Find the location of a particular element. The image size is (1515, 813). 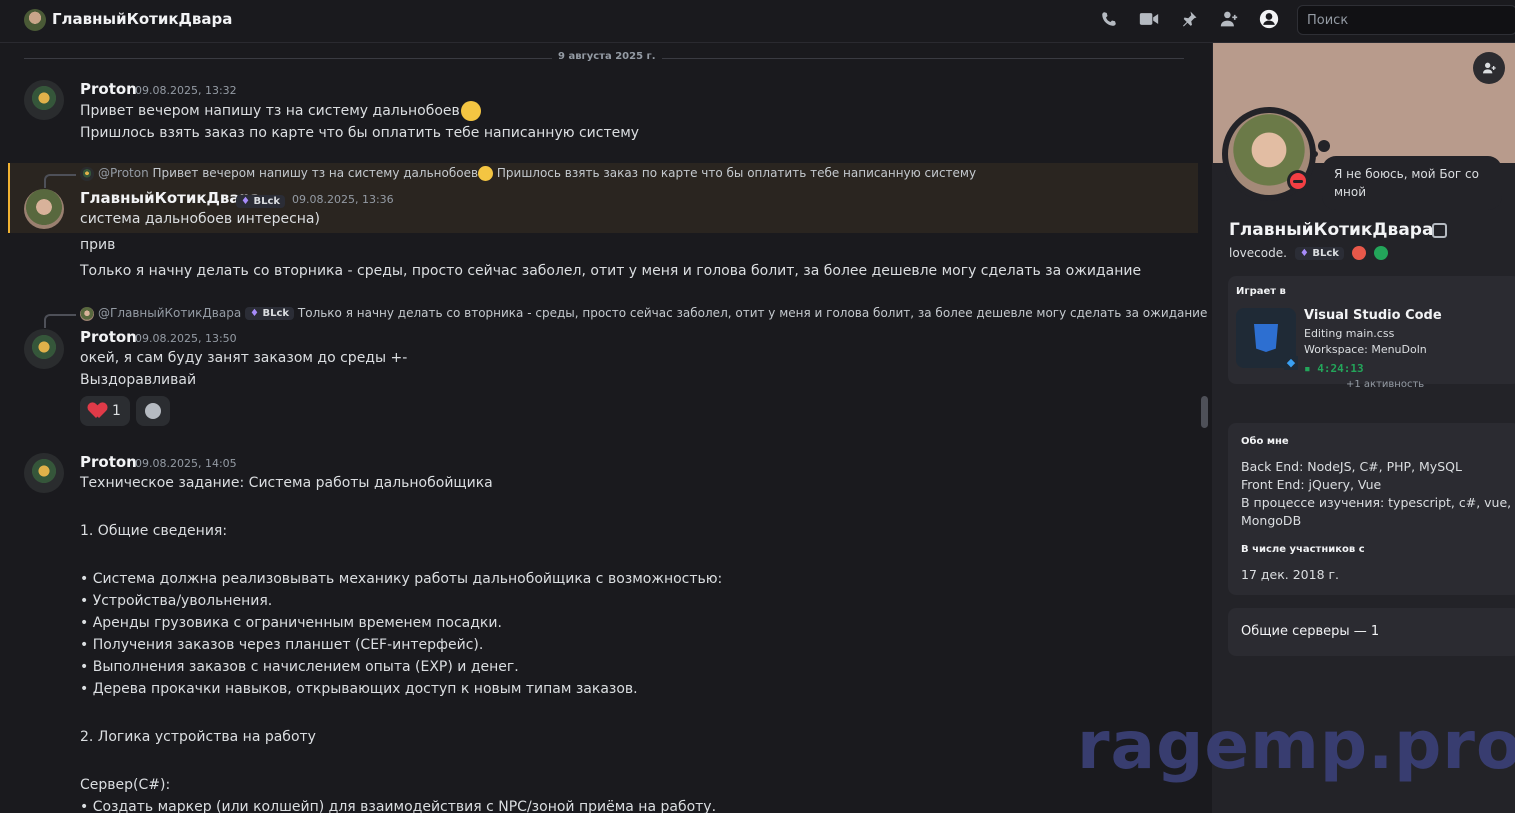

profile-icon is located at coordinates (1269, 19).